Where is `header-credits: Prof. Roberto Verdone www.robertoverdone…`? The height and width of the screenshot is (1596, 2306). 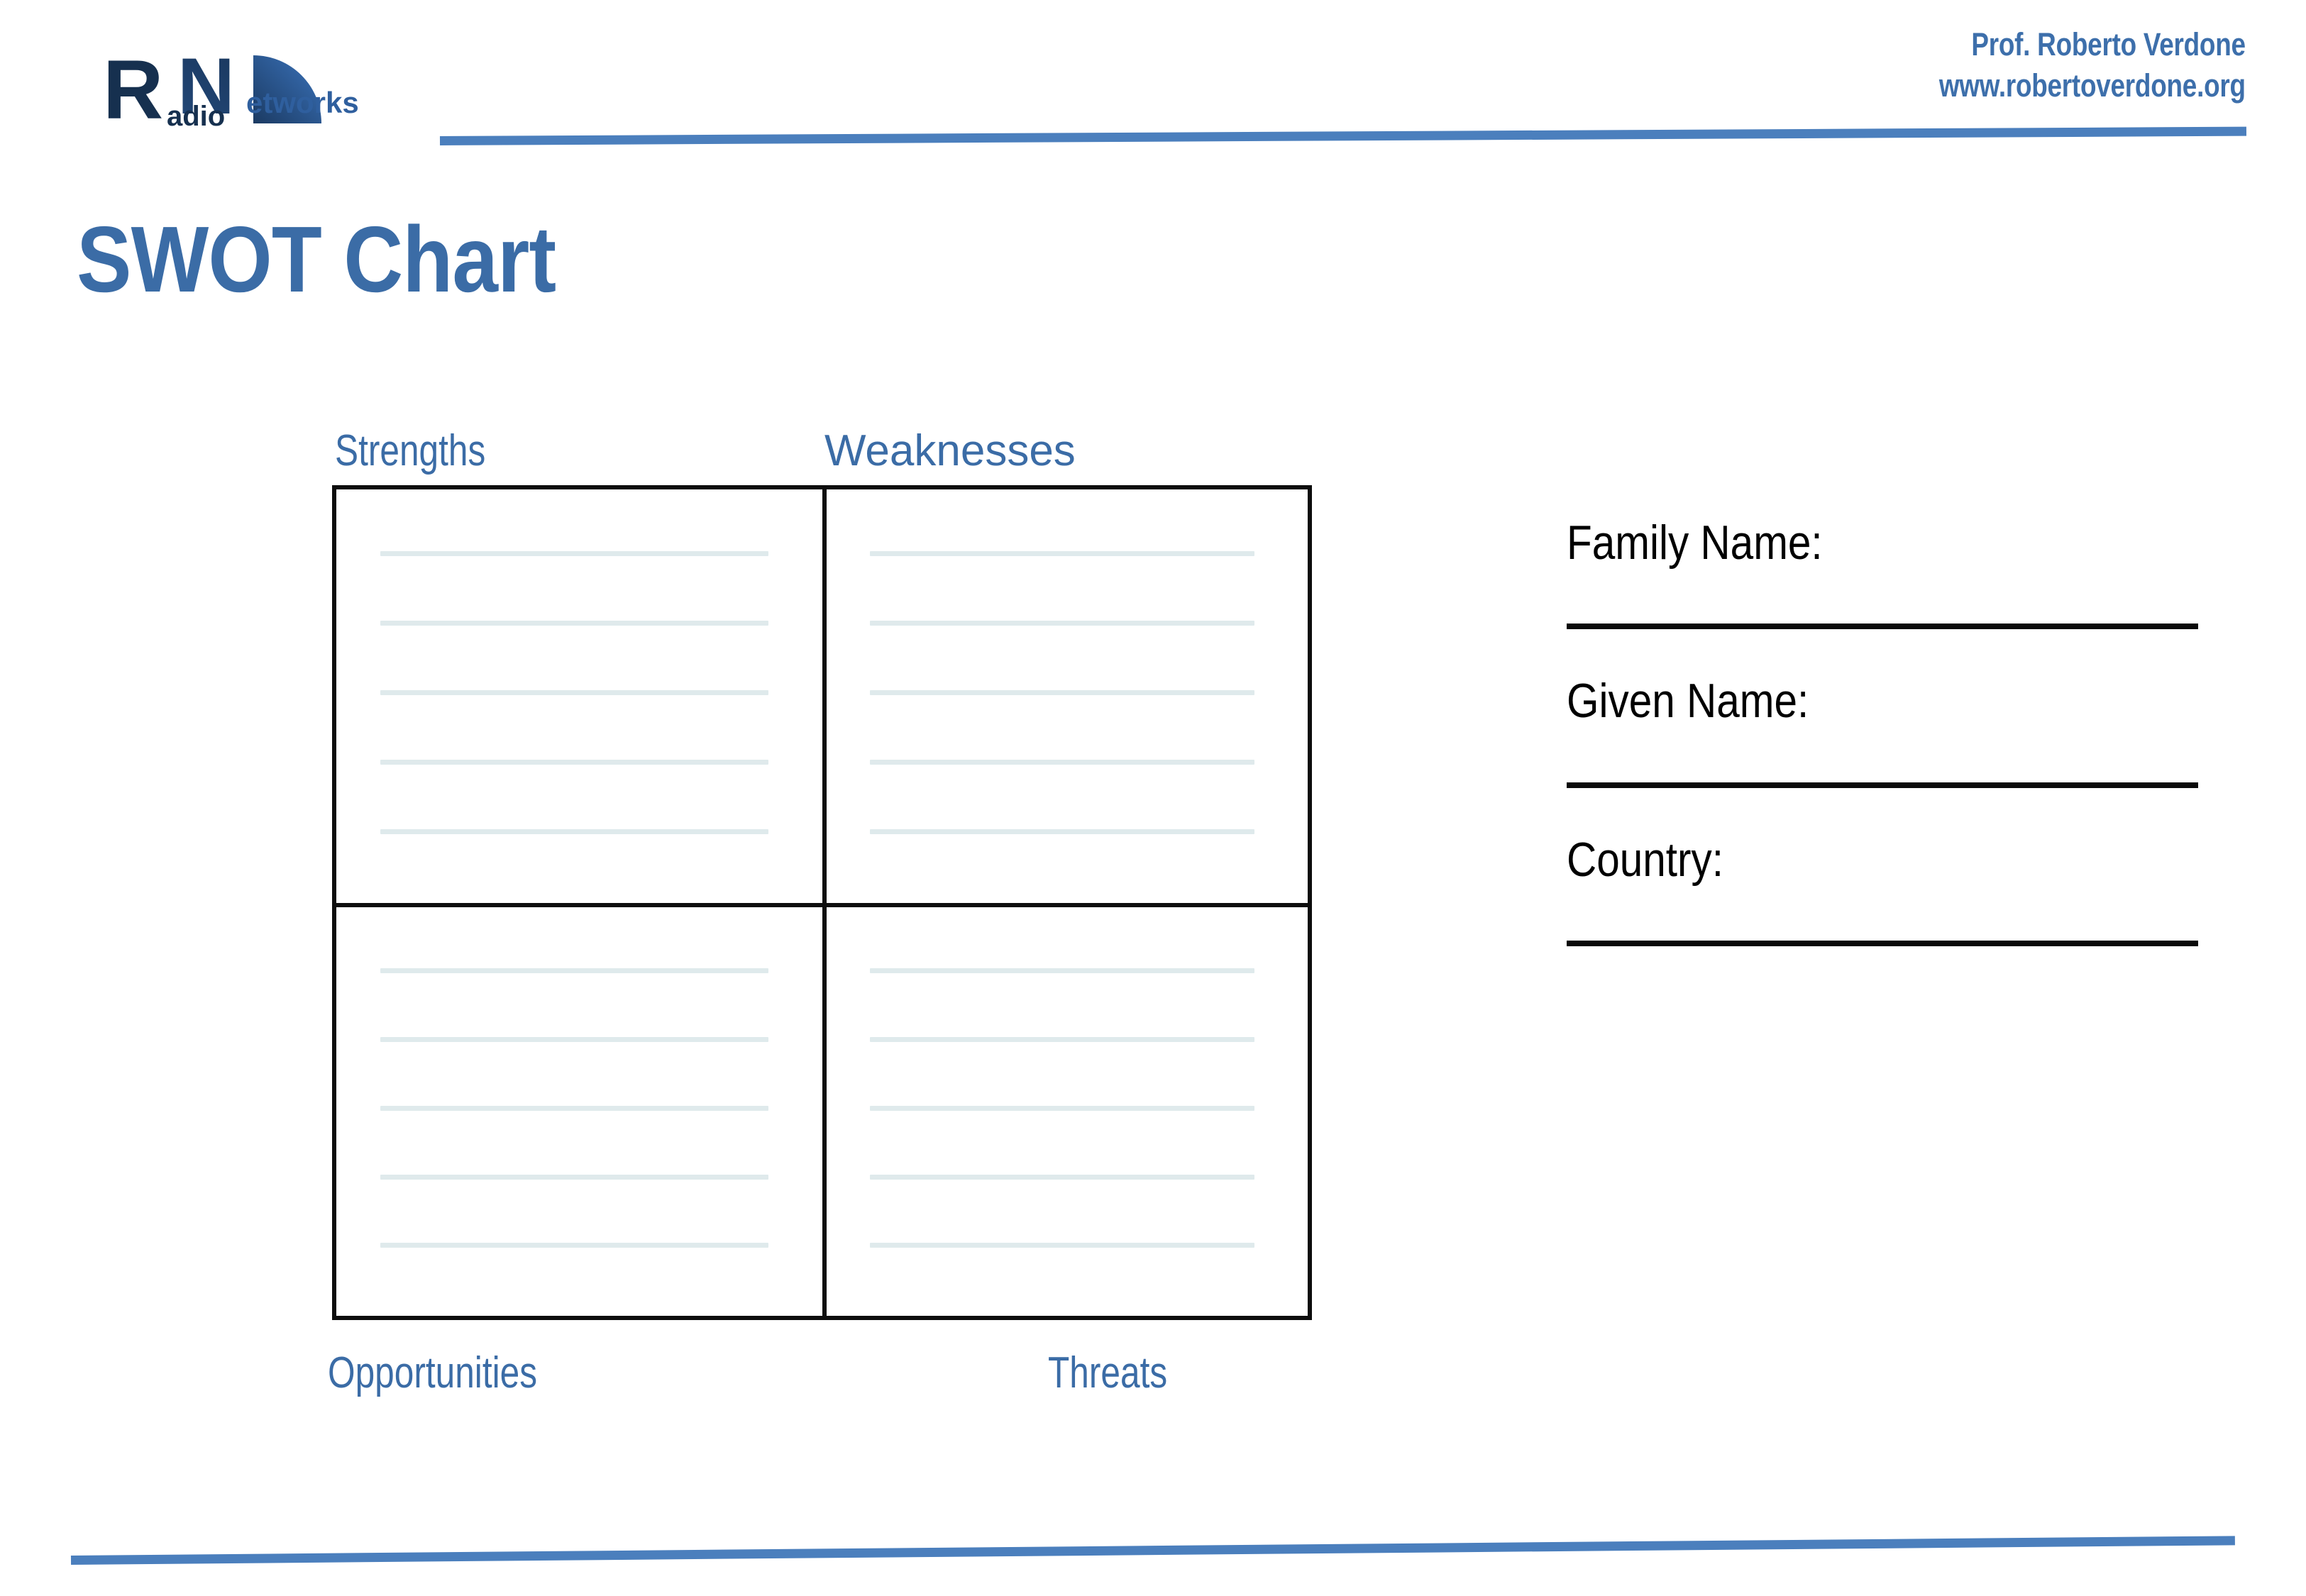 header-credits: Prof. Roberto Verdone www.robertoverdone… is located at coordinates (2092, 65).